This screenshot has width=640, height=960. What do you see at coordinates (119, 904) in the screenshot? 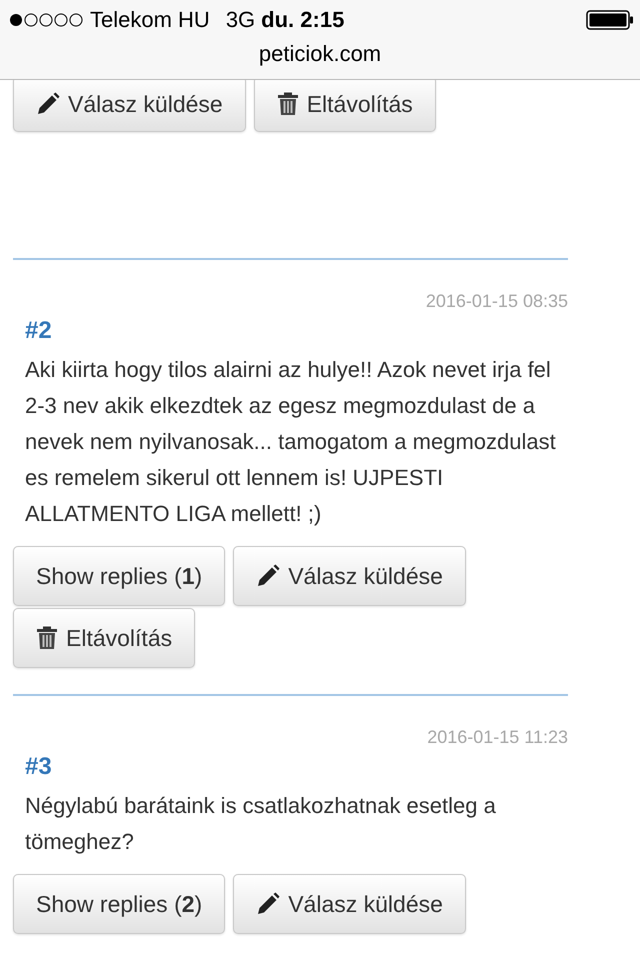
I see `show-replies-button: Show replies (2)` at bounding box center [119, 904].